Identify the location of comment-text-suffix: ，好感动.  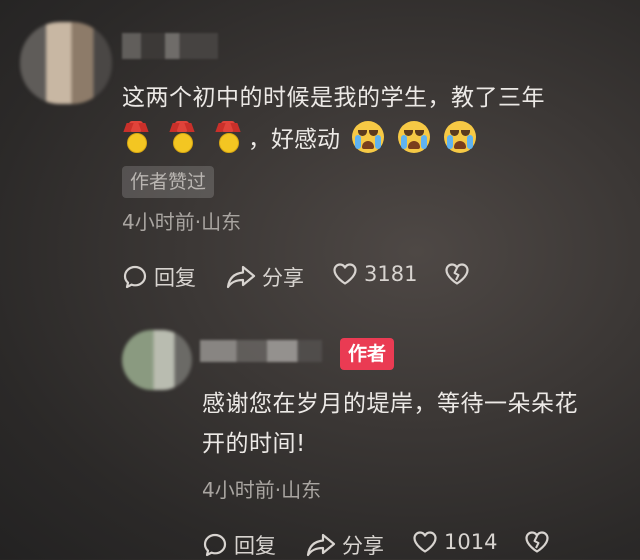
(294, 140).